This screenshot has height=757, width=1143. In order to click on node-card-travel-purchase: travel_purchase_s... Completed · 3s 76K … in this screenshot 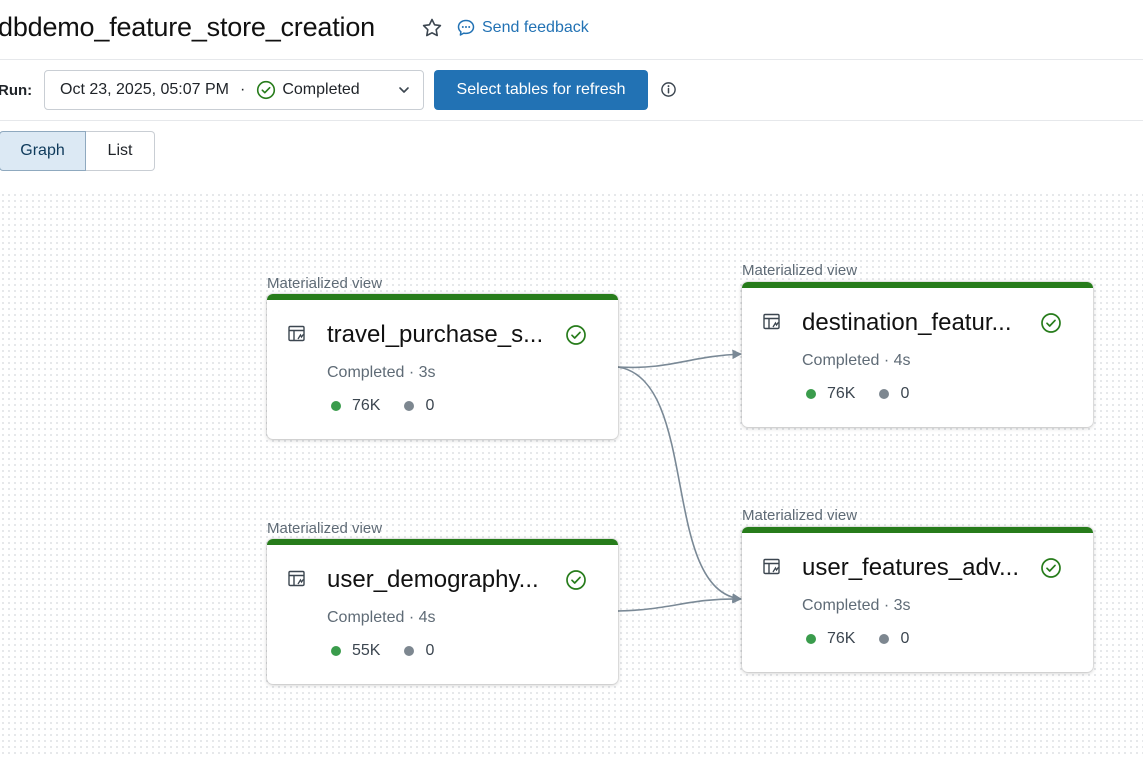, I will do `click(442, 366)`.